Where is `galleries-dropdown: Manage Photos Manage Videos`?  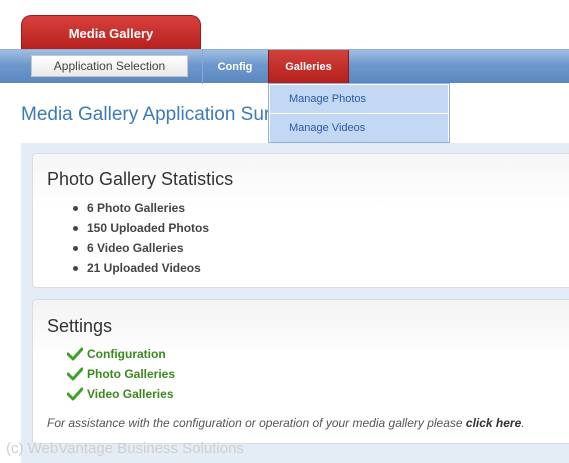
galleries-dropdown: Manage Photos Manage Videos is located at coordinates (359, 113).